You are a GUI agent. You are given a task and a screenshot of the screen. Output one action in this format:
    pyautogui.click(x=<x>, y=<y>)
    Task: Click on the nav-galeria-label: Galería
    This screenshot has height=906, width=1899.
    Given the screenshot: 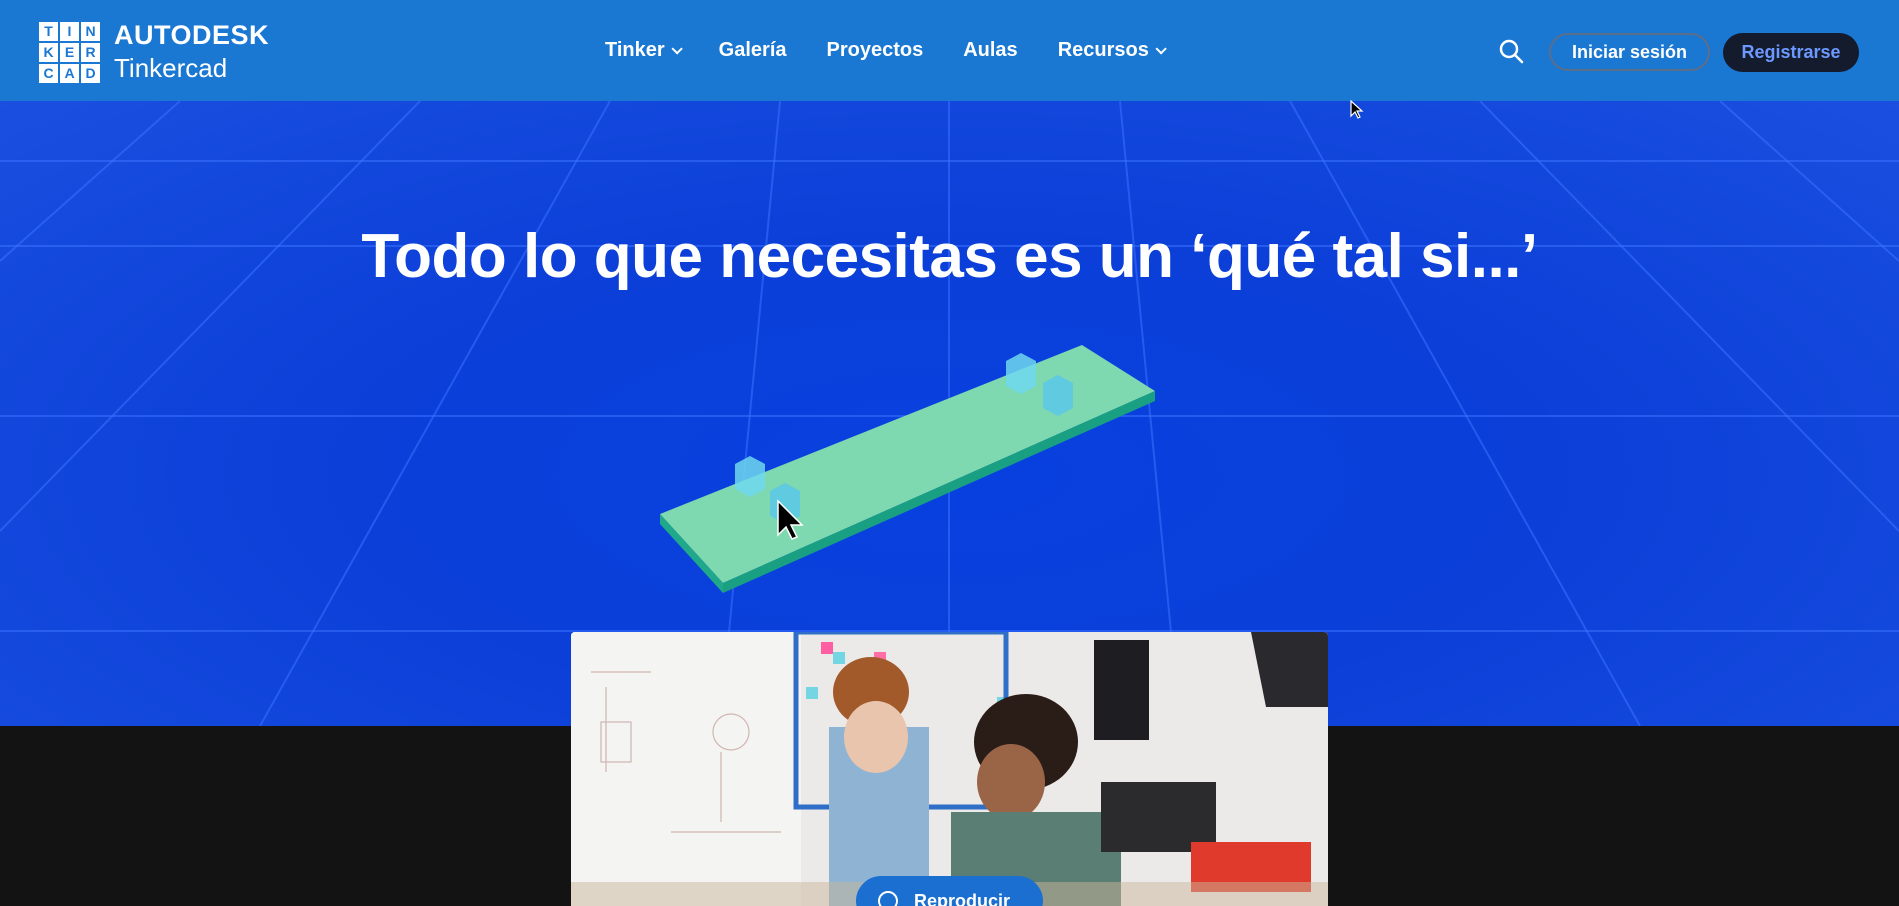 What is the action you would take?
    pyautogui.click(x=752, y=50)
    